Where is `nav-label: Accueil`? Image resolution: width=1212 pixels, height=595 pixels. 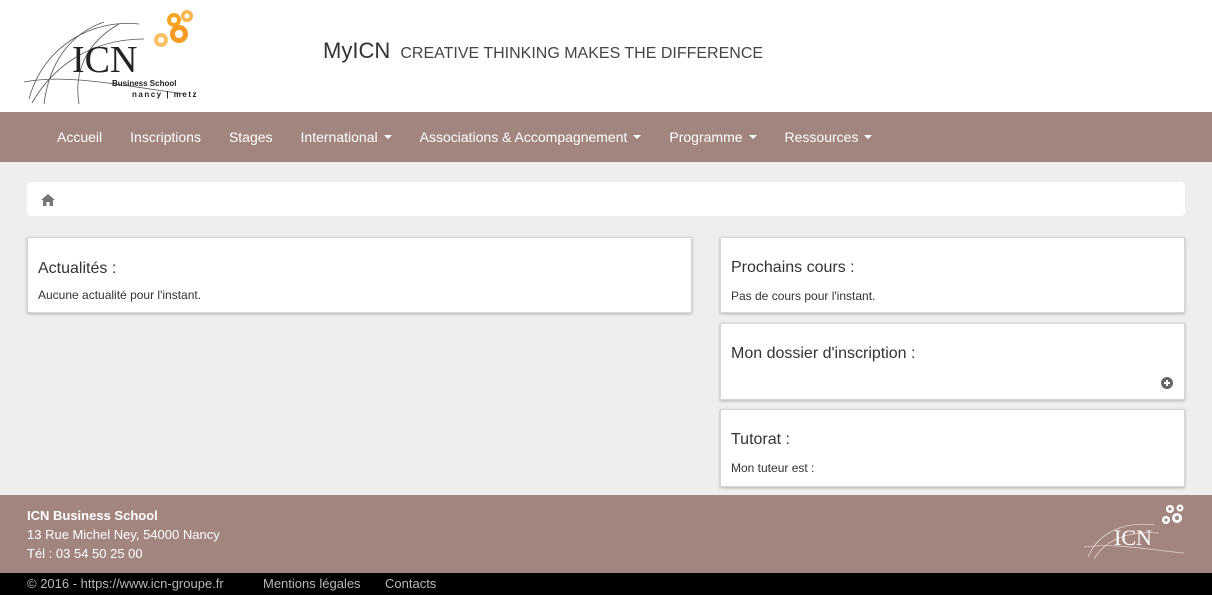
nav-label: Accueil is located at coordinates (80, 137).